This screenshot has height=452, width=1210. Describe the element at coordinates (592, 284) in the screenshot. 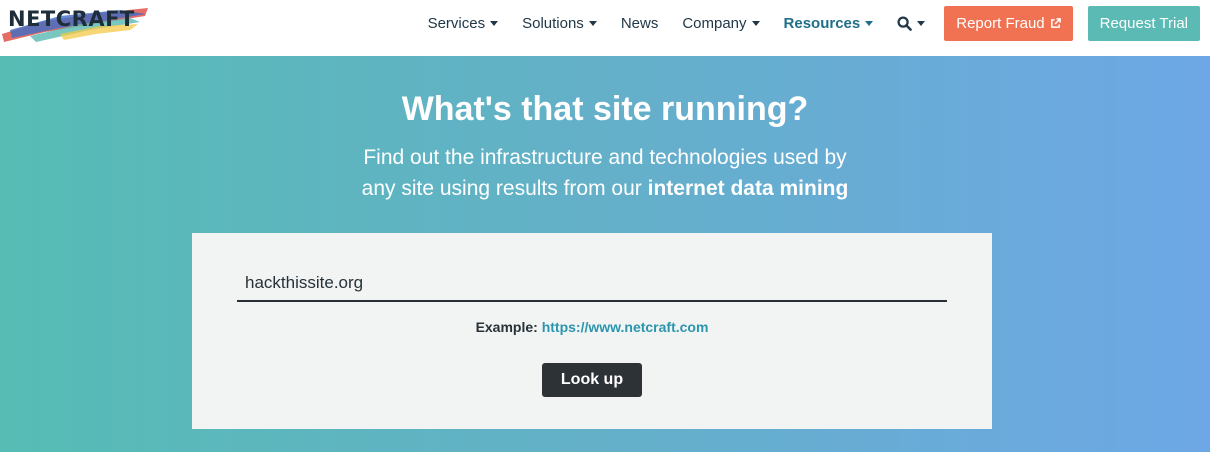

I see `site-url-input` at that location.